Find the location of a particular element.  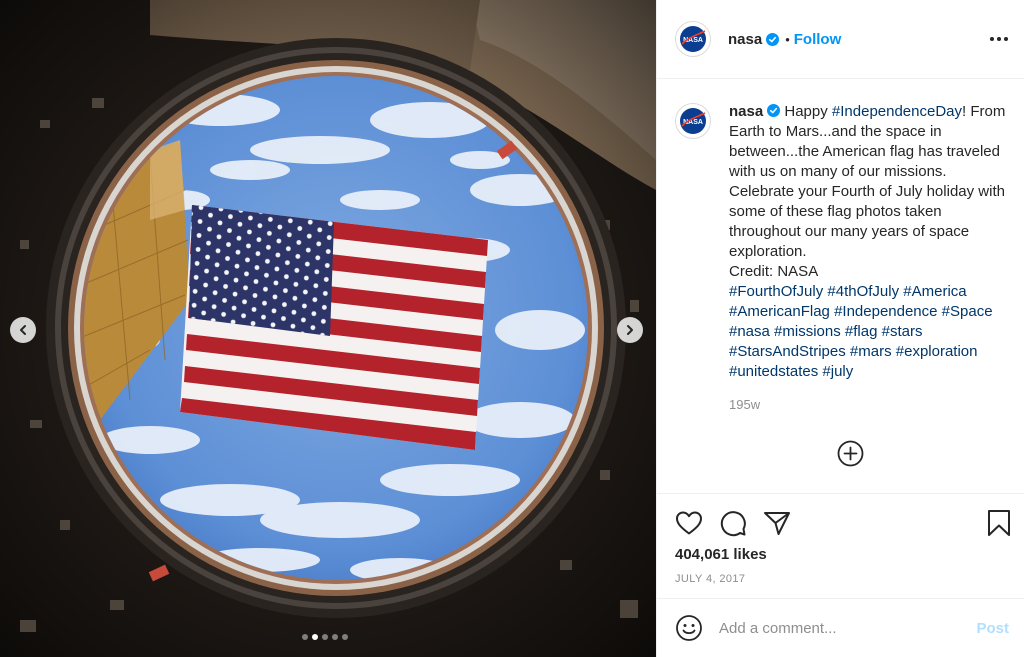

hashtag-link: #july is located at coordinates (837, 371).